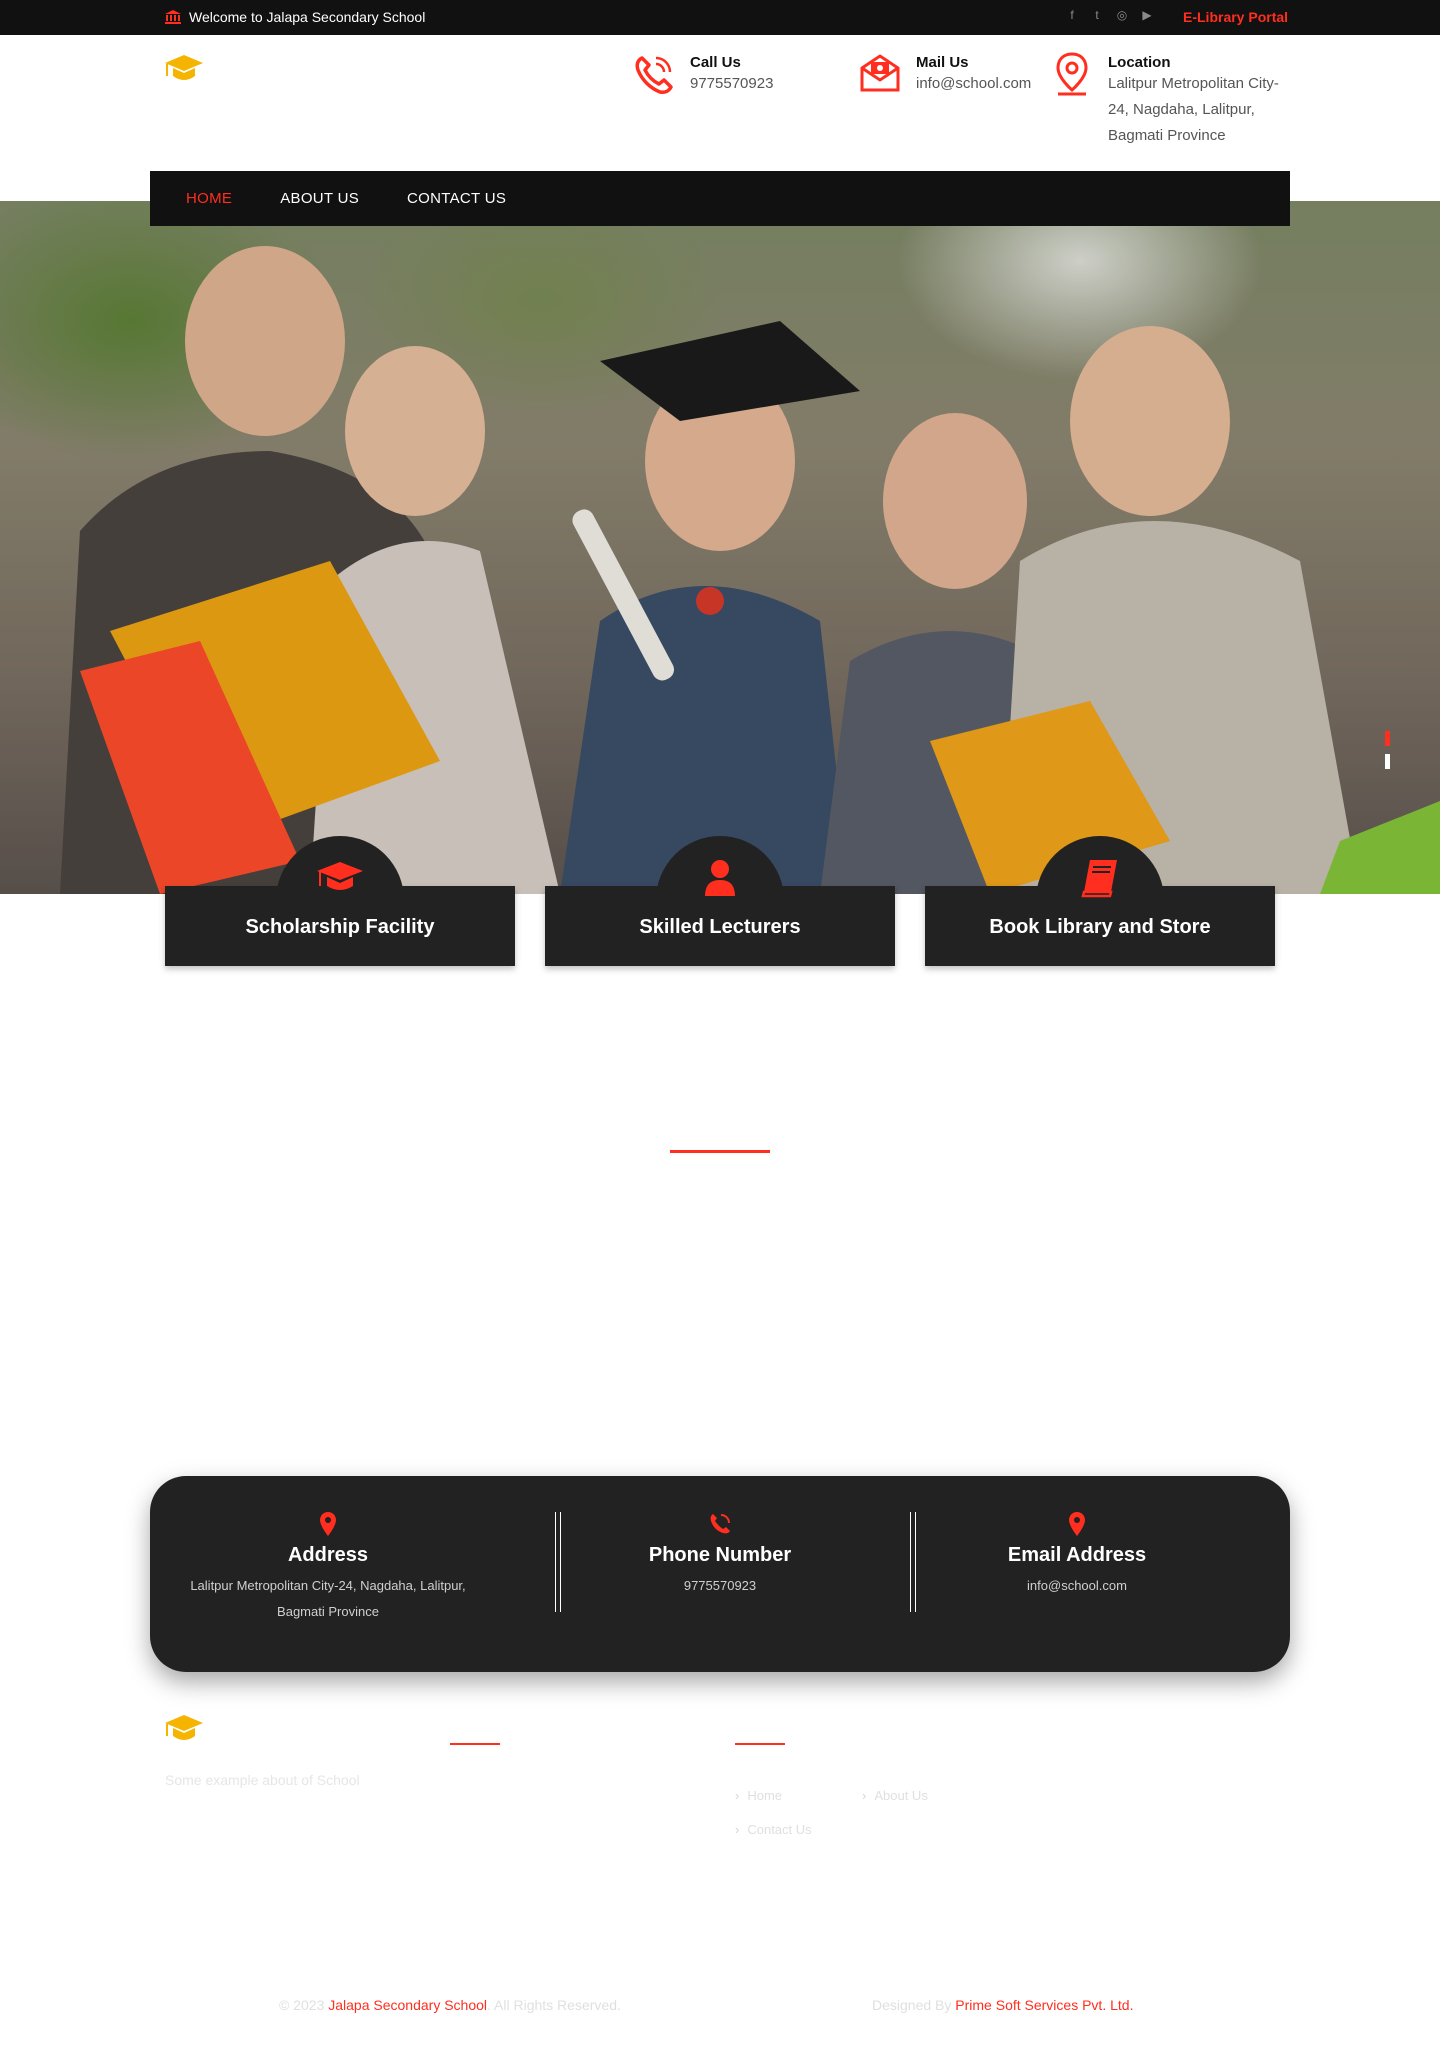  I want to click on feature-title: Book Library and Store, so click(1100, 927).